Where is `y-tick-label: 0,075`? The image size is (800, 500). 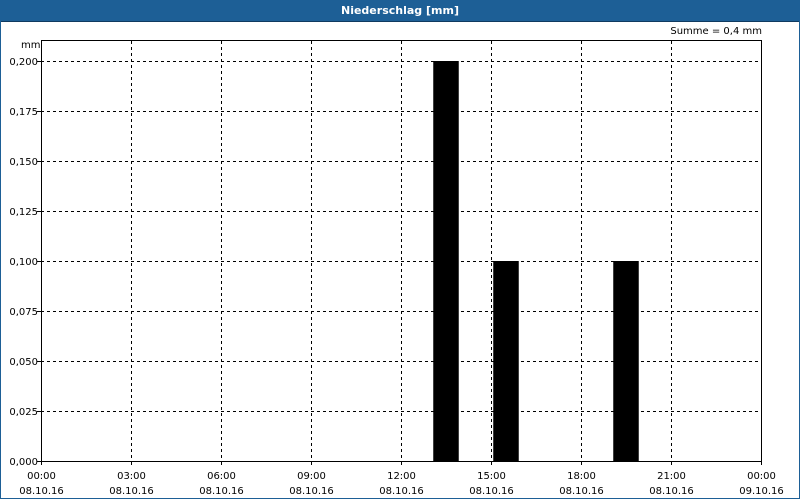
y-tick-label: 0,075 is located at coordinates (23, 312).